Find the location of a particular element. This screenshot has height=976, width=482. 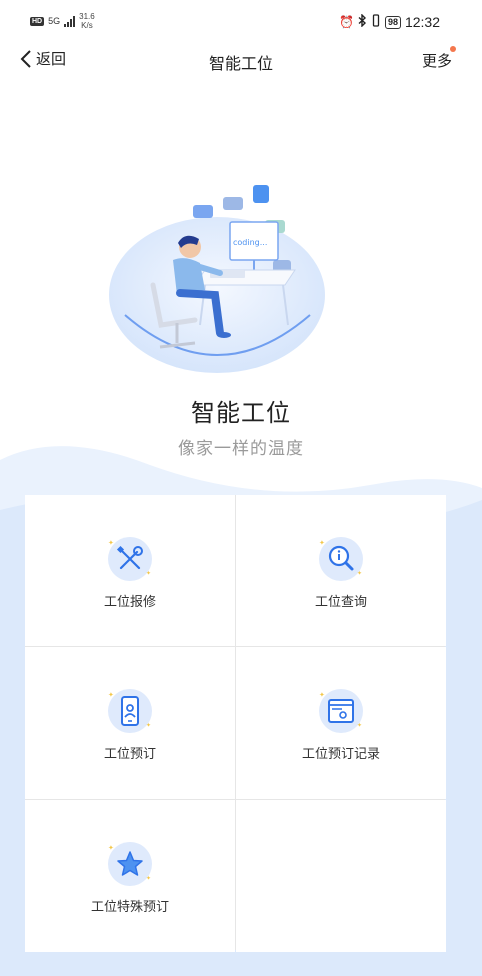

phone-user-icon: ✦ ✦ is located at coordinates (130, 711).